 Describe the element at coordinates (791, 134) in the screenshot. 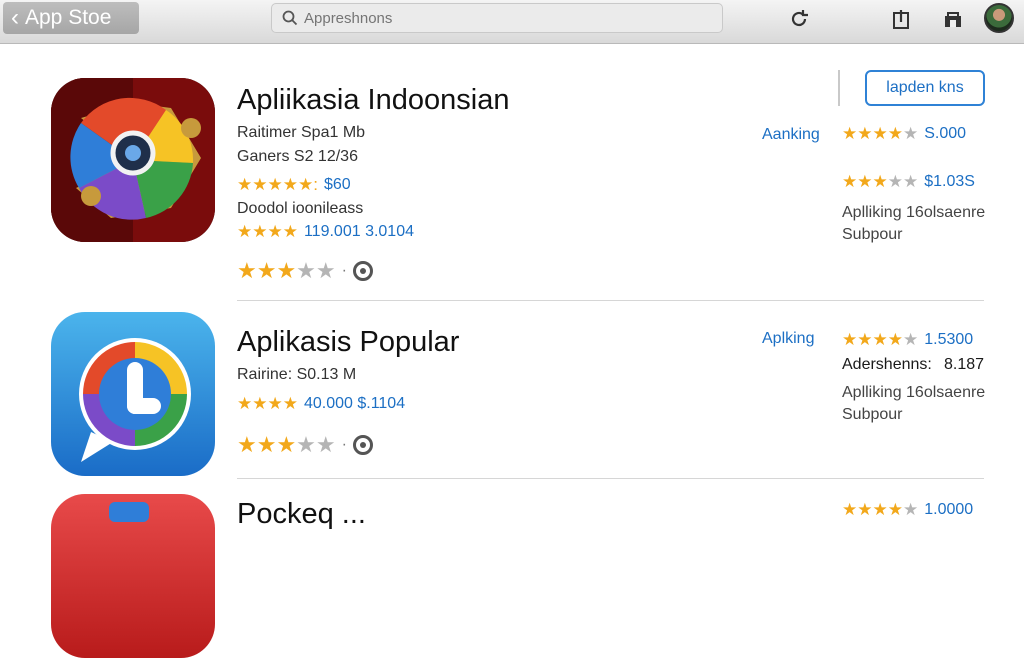

I see `ranking-label: Aanking` at that location.